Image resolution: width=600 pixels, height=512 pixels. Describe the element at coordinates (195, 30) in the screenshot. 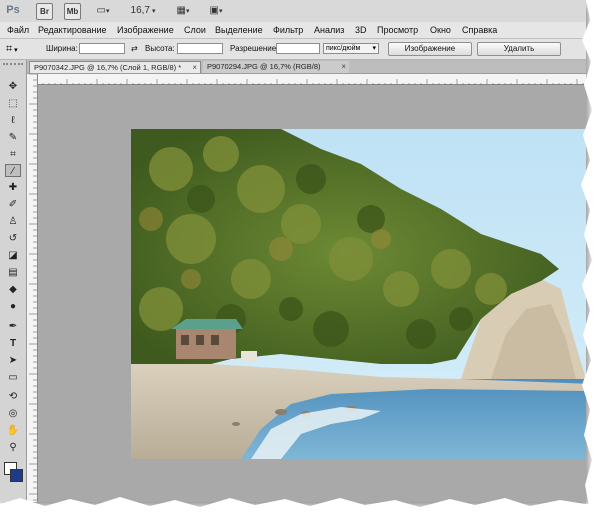

I see `menu-layers: Слои` at that location.